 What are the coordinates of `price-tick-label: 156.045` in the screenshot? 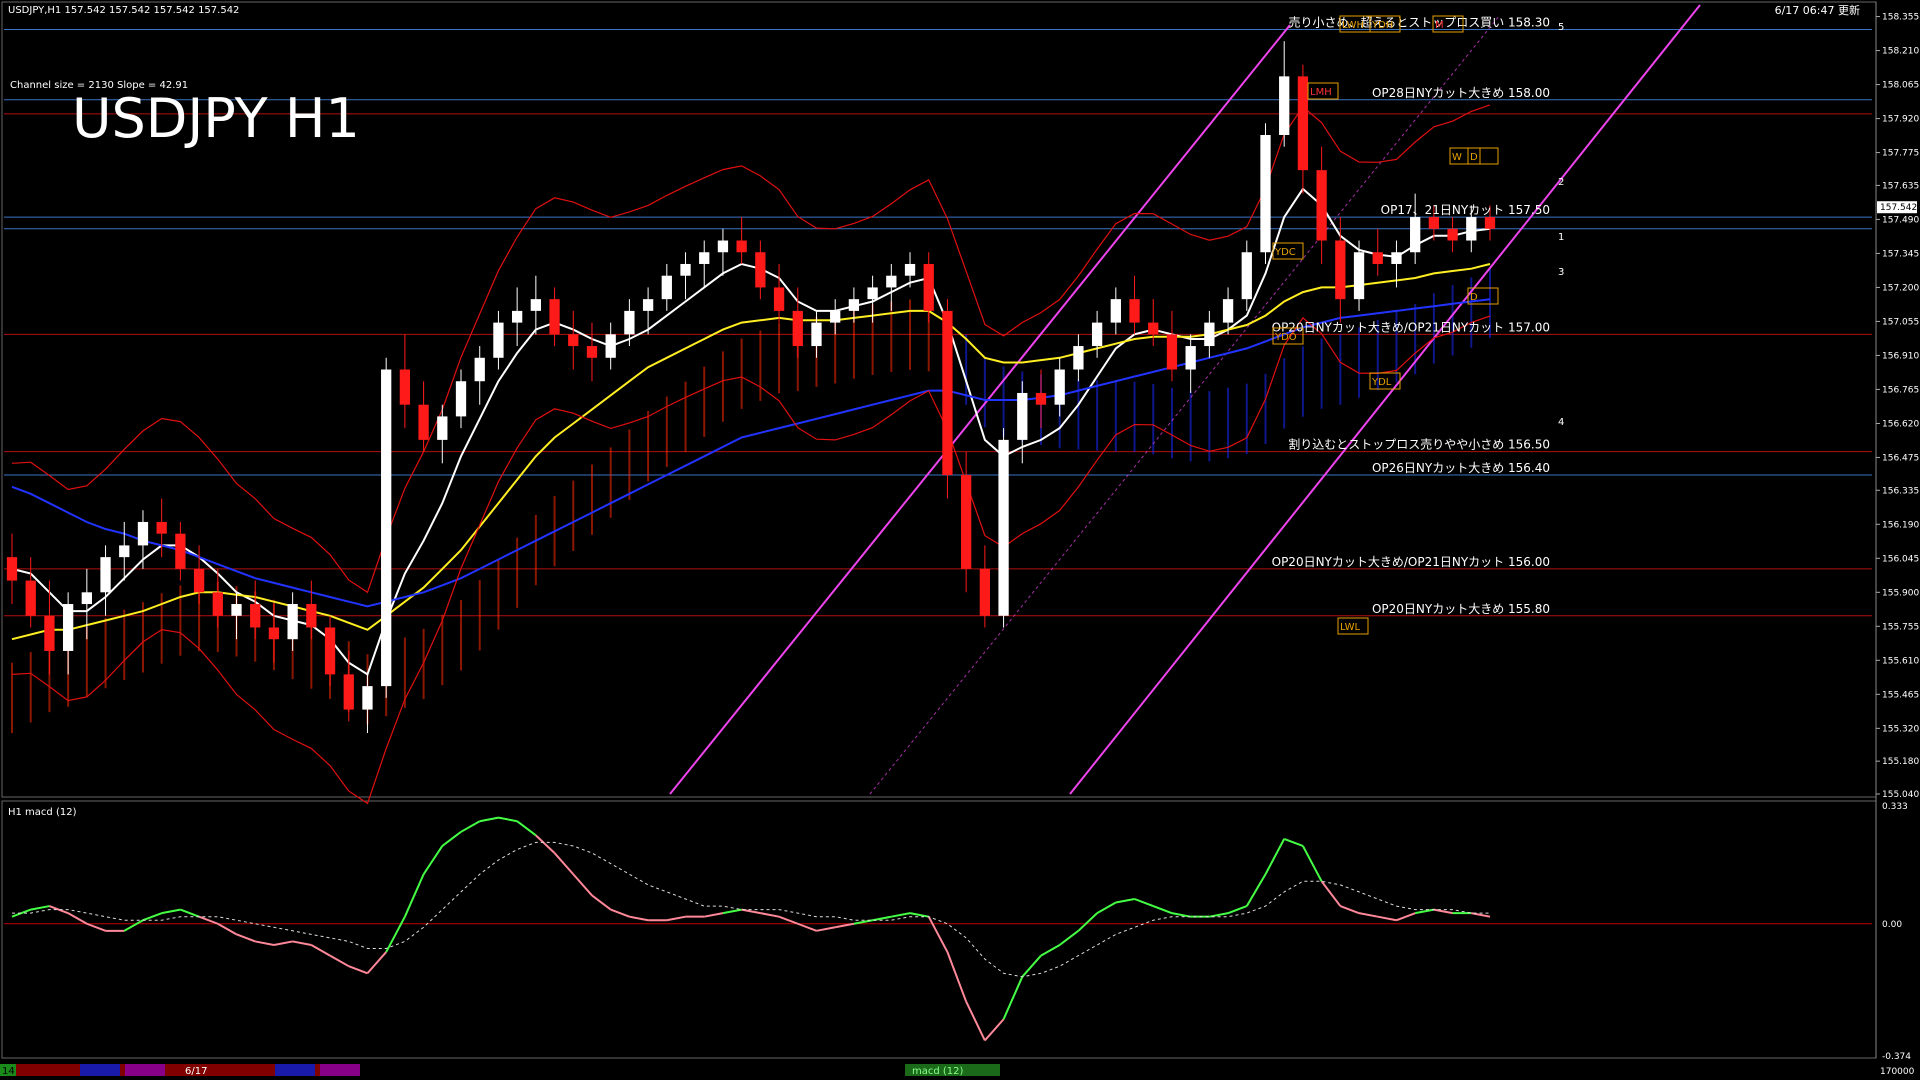 It's located at (1900, 559).